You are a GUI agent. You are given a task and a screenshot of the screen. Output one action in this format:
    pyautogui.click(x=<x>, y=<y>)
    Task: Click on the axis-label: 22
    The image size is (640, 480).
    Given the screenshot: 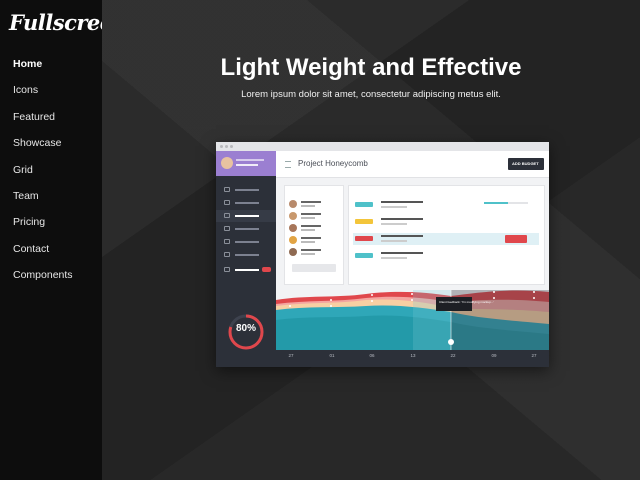 What is the action you would take?
    pyautogui.click(x=453, y=355)
    